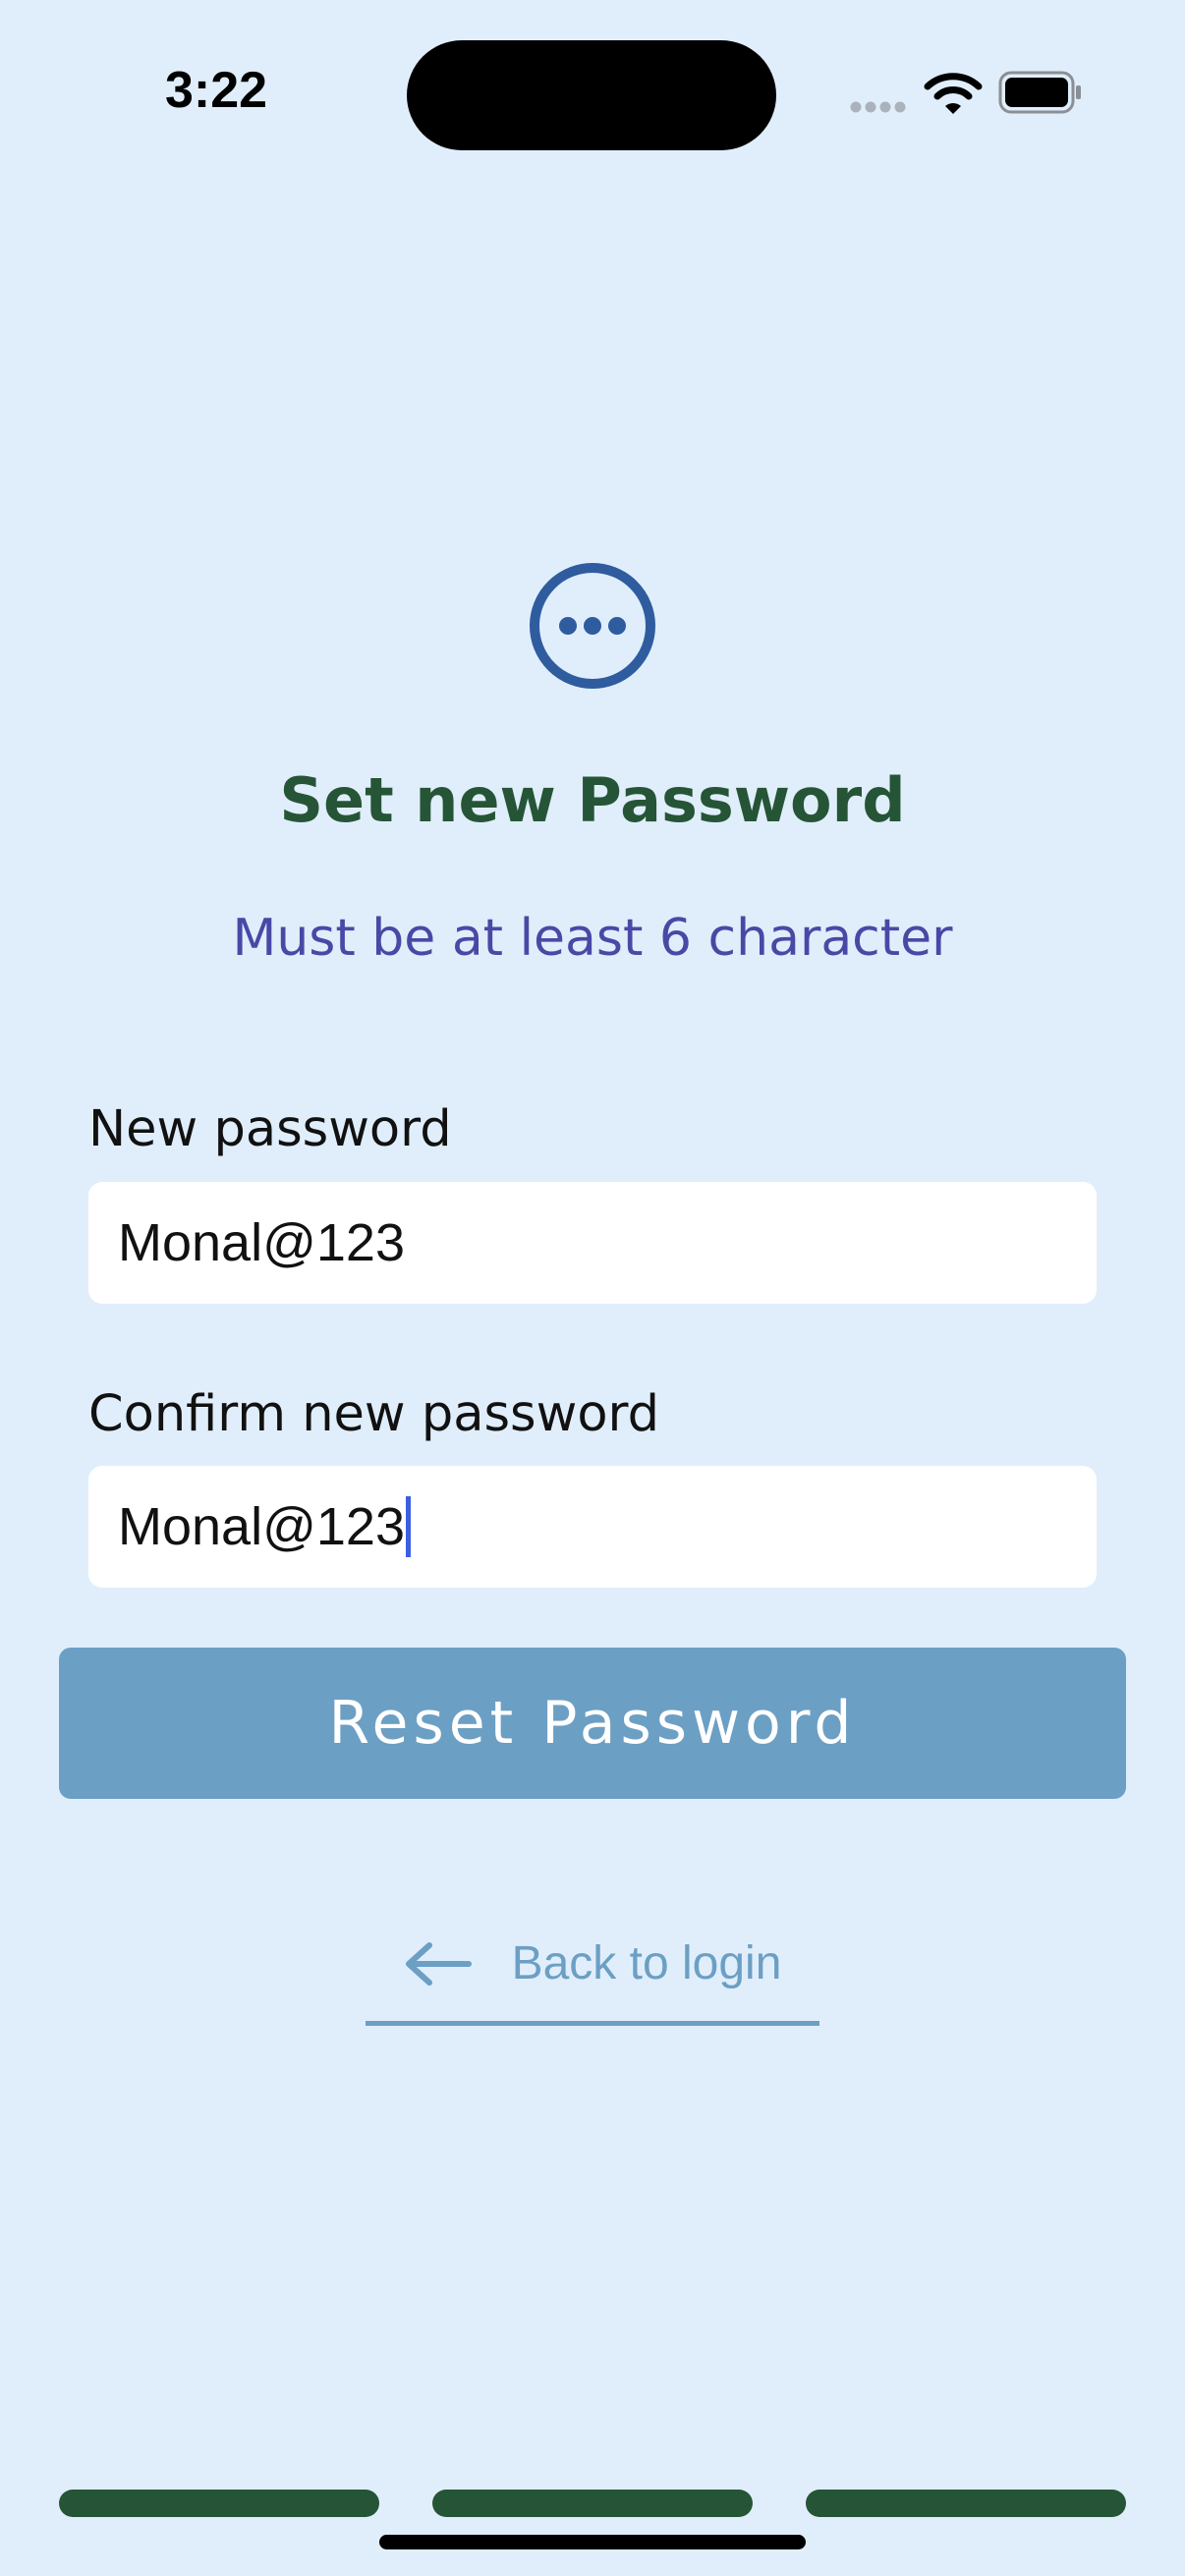 The image size is (1185, 2576). Describe the element at coordinates (647, 1963) in the screenshot. I see `back-to-login-label: Back to login` at that location.